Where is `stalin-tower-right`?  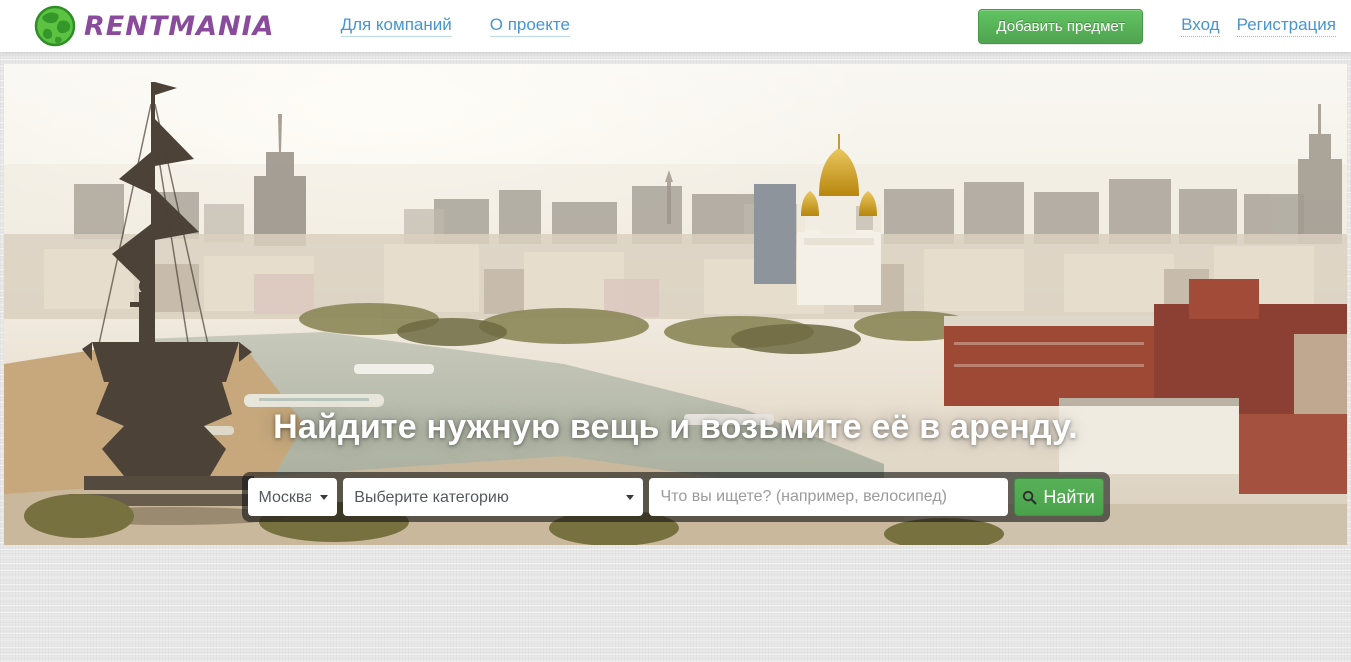 stalin-tower-right is located at coordinates (1320, 174).